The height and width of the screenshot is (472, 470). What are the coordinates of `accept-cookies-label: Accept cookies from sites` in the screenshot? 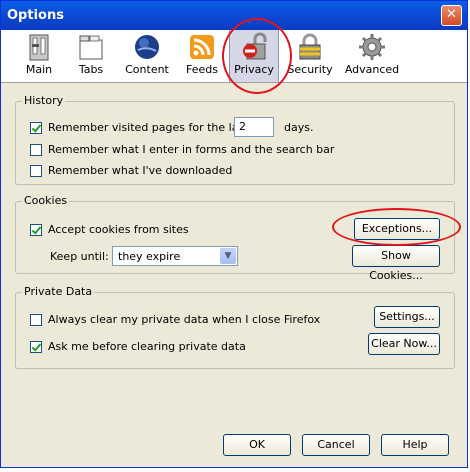 It's located at (118, 229).